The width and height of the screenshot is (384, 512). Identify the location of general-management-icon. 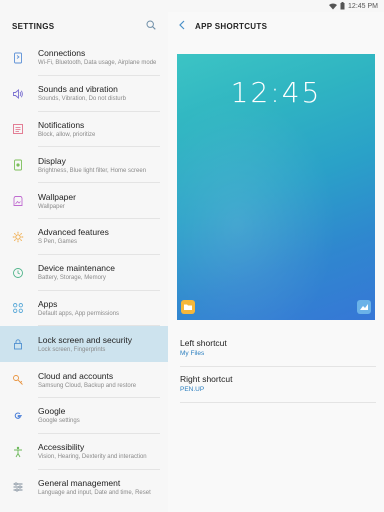
(18, 487).